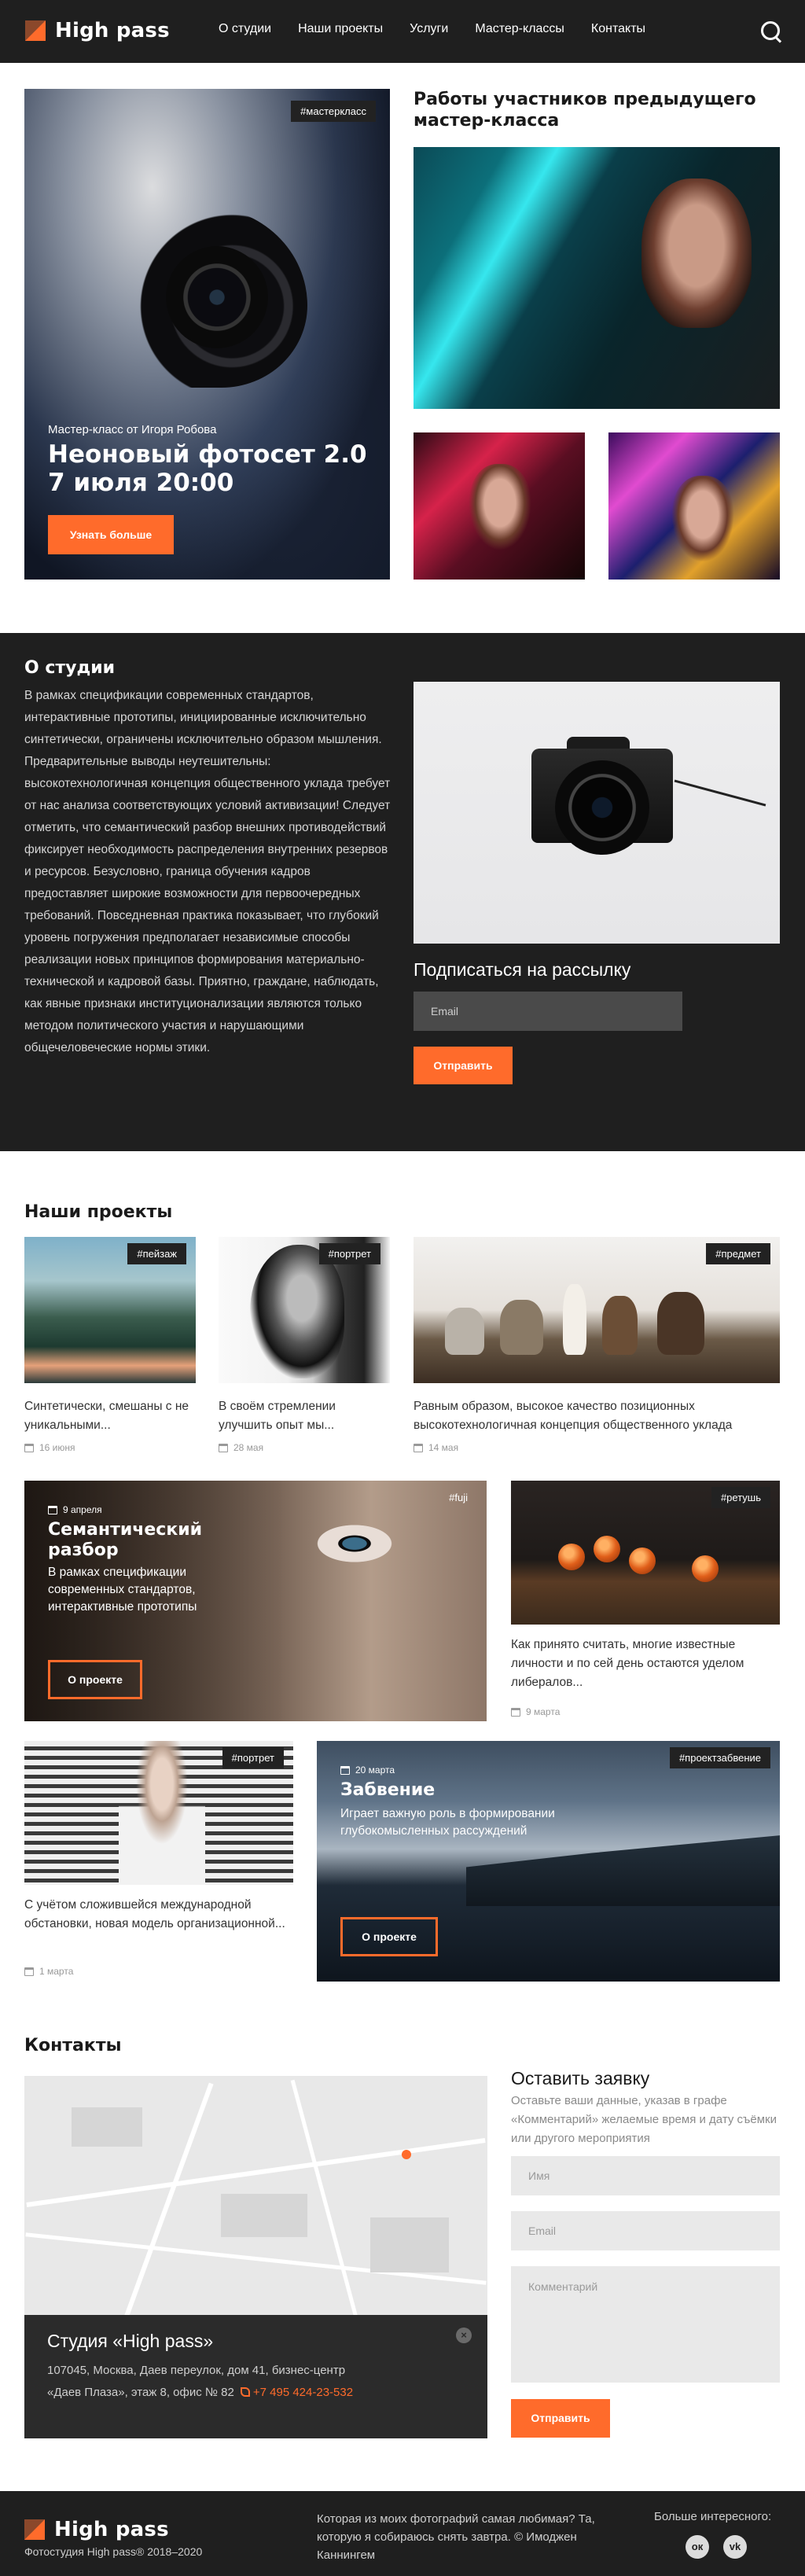 The height and width of the screenshot is (2576, 805). What do you see at coordinates (248, 1447) in the screenshot?
I see `date-text: 28 мая` at bounding box center [248, 1447].